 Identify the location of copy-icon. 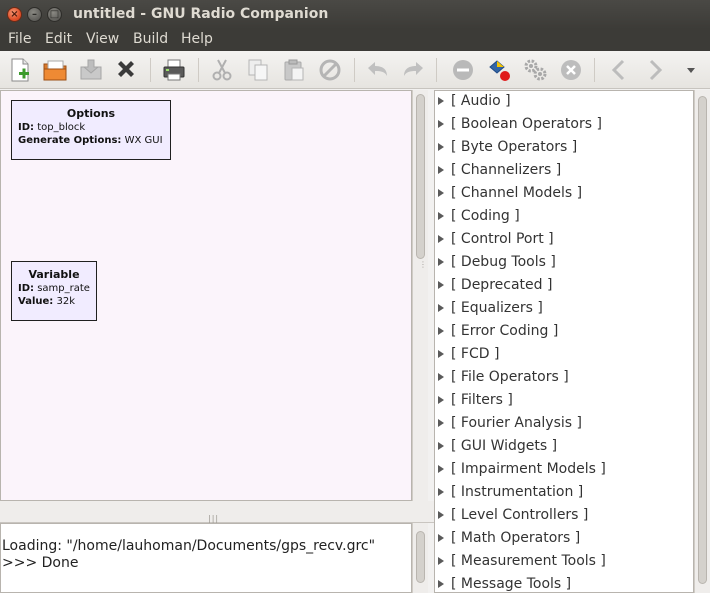
(258, 70).